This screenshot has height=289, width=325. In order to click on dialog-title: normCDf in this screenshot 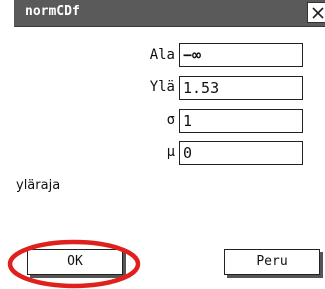, I will do `click(52, 11)`.